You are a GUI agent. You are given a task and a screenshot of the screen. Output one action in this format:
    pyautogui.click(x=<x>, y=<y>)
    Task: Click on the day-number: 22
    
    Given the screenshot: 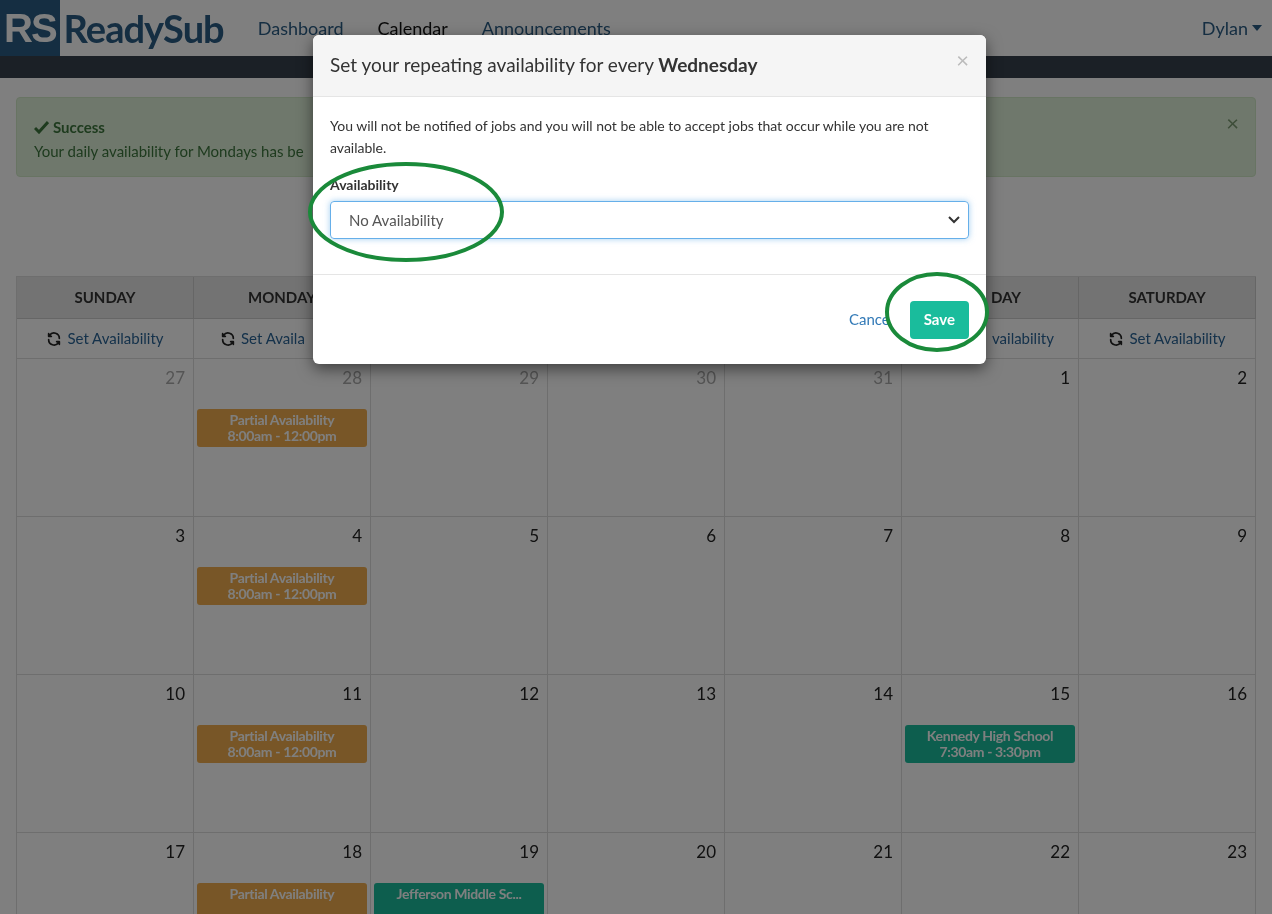 What is the action you would take?
    pyautogui.click(x=1060, y=852)
    